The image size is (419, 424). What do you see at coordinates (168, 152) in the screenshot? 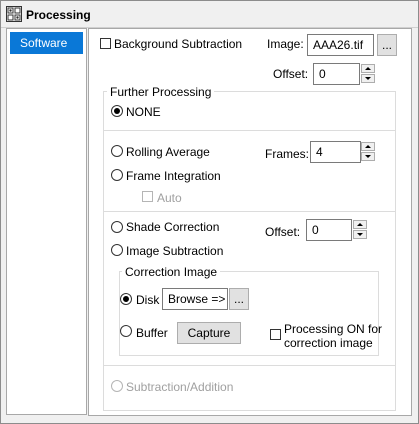
I see `rolling-average-label: Rolling Average` at bounding box center [168, 152].